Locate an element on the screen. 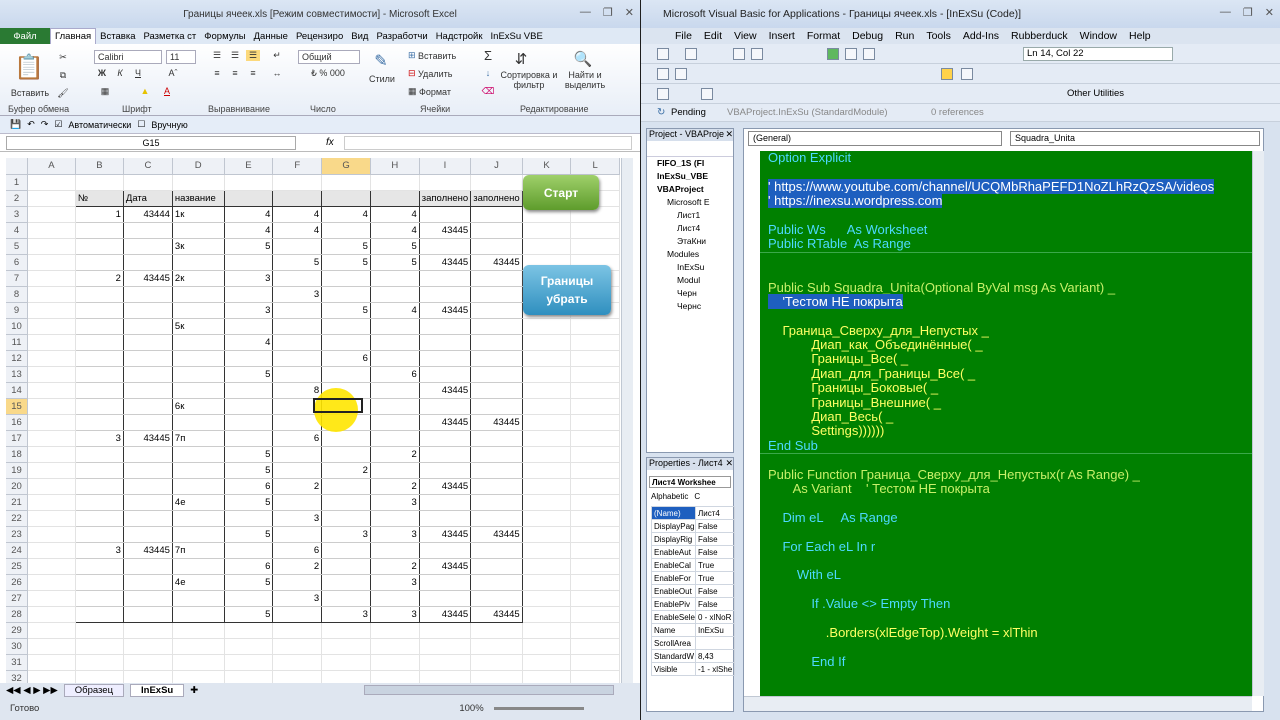 This screenshot has height=720, width=1280. procedure-select: Squadra_Unita is located at coordinates (1135, 138).